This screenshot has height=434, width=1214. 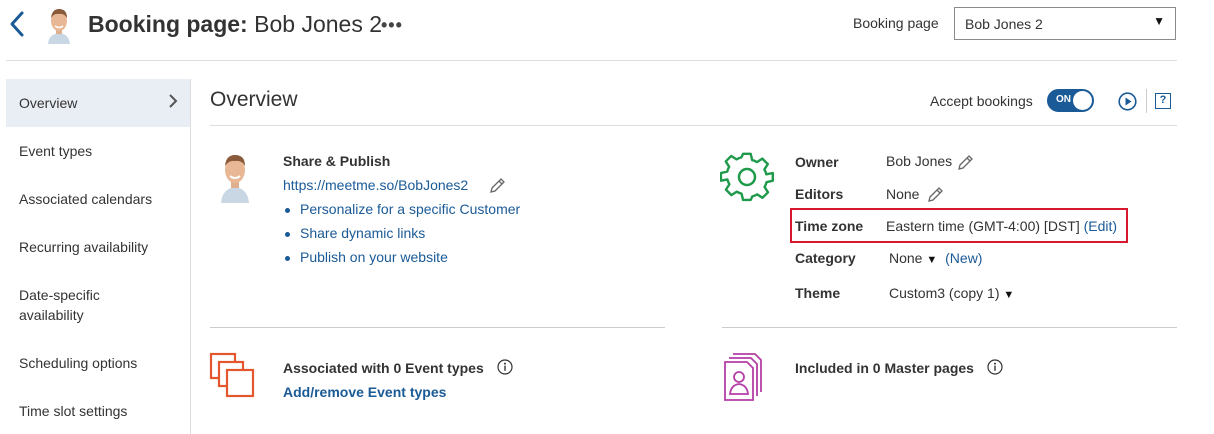 I want to click on share-dynamic-links-link: Share dynamic links, so click(x=355, y=233).